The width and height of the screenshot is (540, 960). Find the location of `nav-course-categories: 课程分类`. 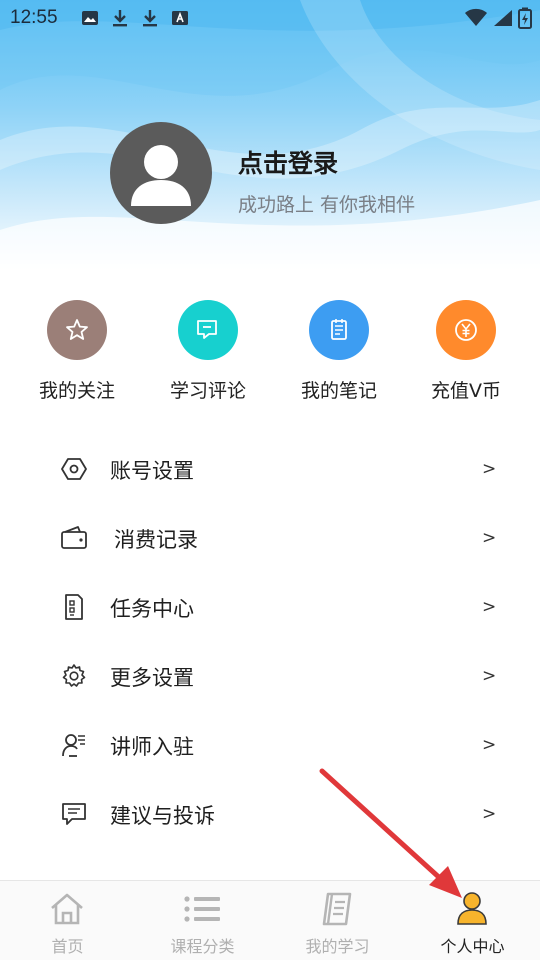

nav-course-categories: 课程分类 is located at coordinates (202, 920).